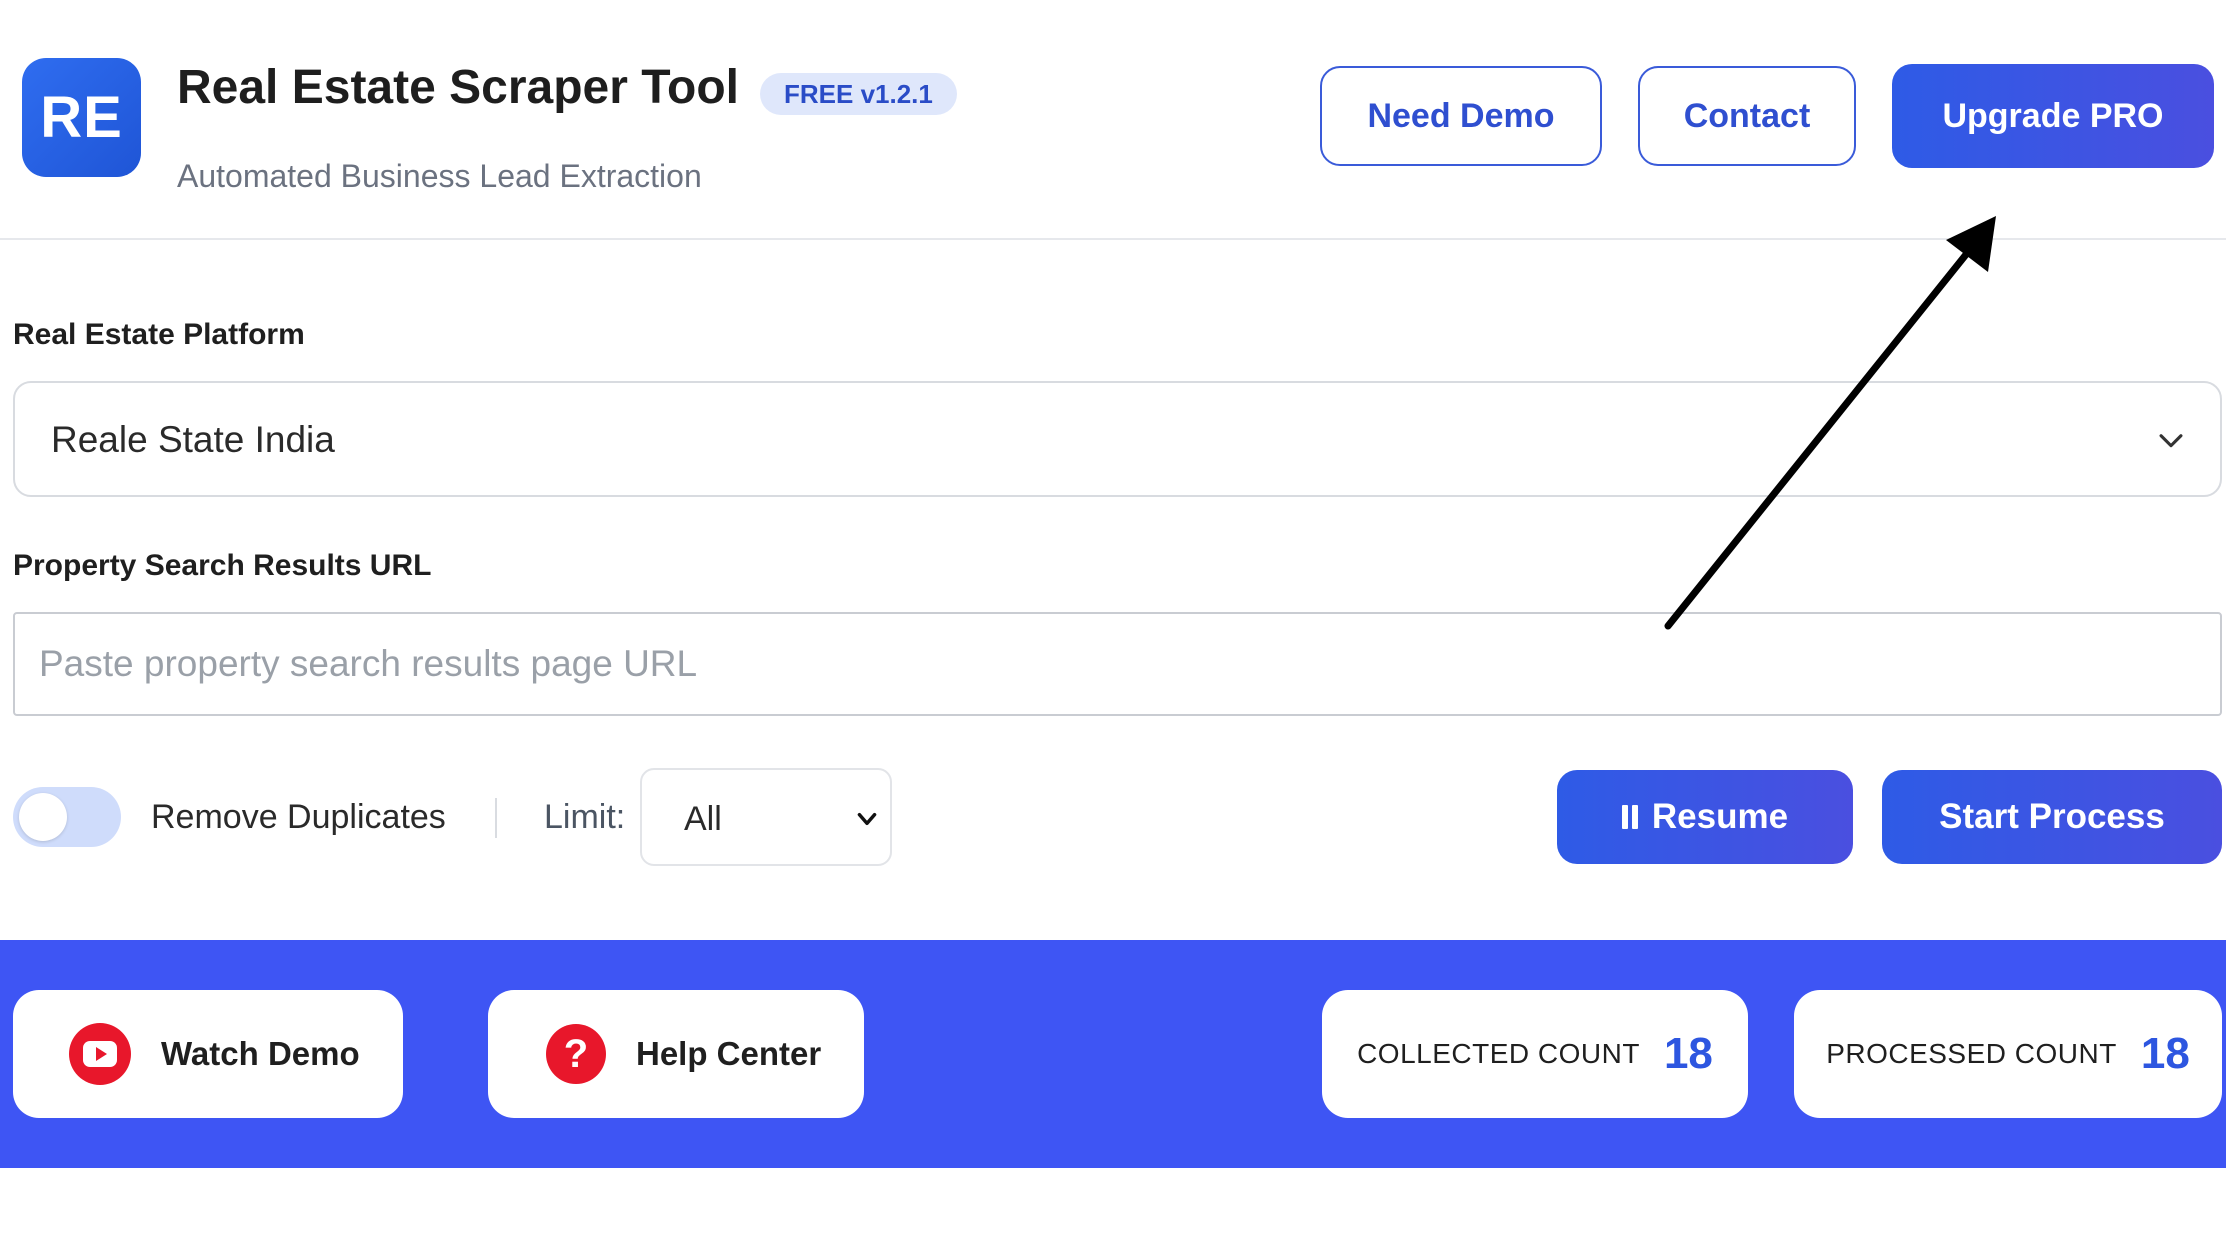 The width and height of the screenshot is (2240, 1260). I want to click on processed-count-label: PROCESSED COUNT, so click(1971, 1053).